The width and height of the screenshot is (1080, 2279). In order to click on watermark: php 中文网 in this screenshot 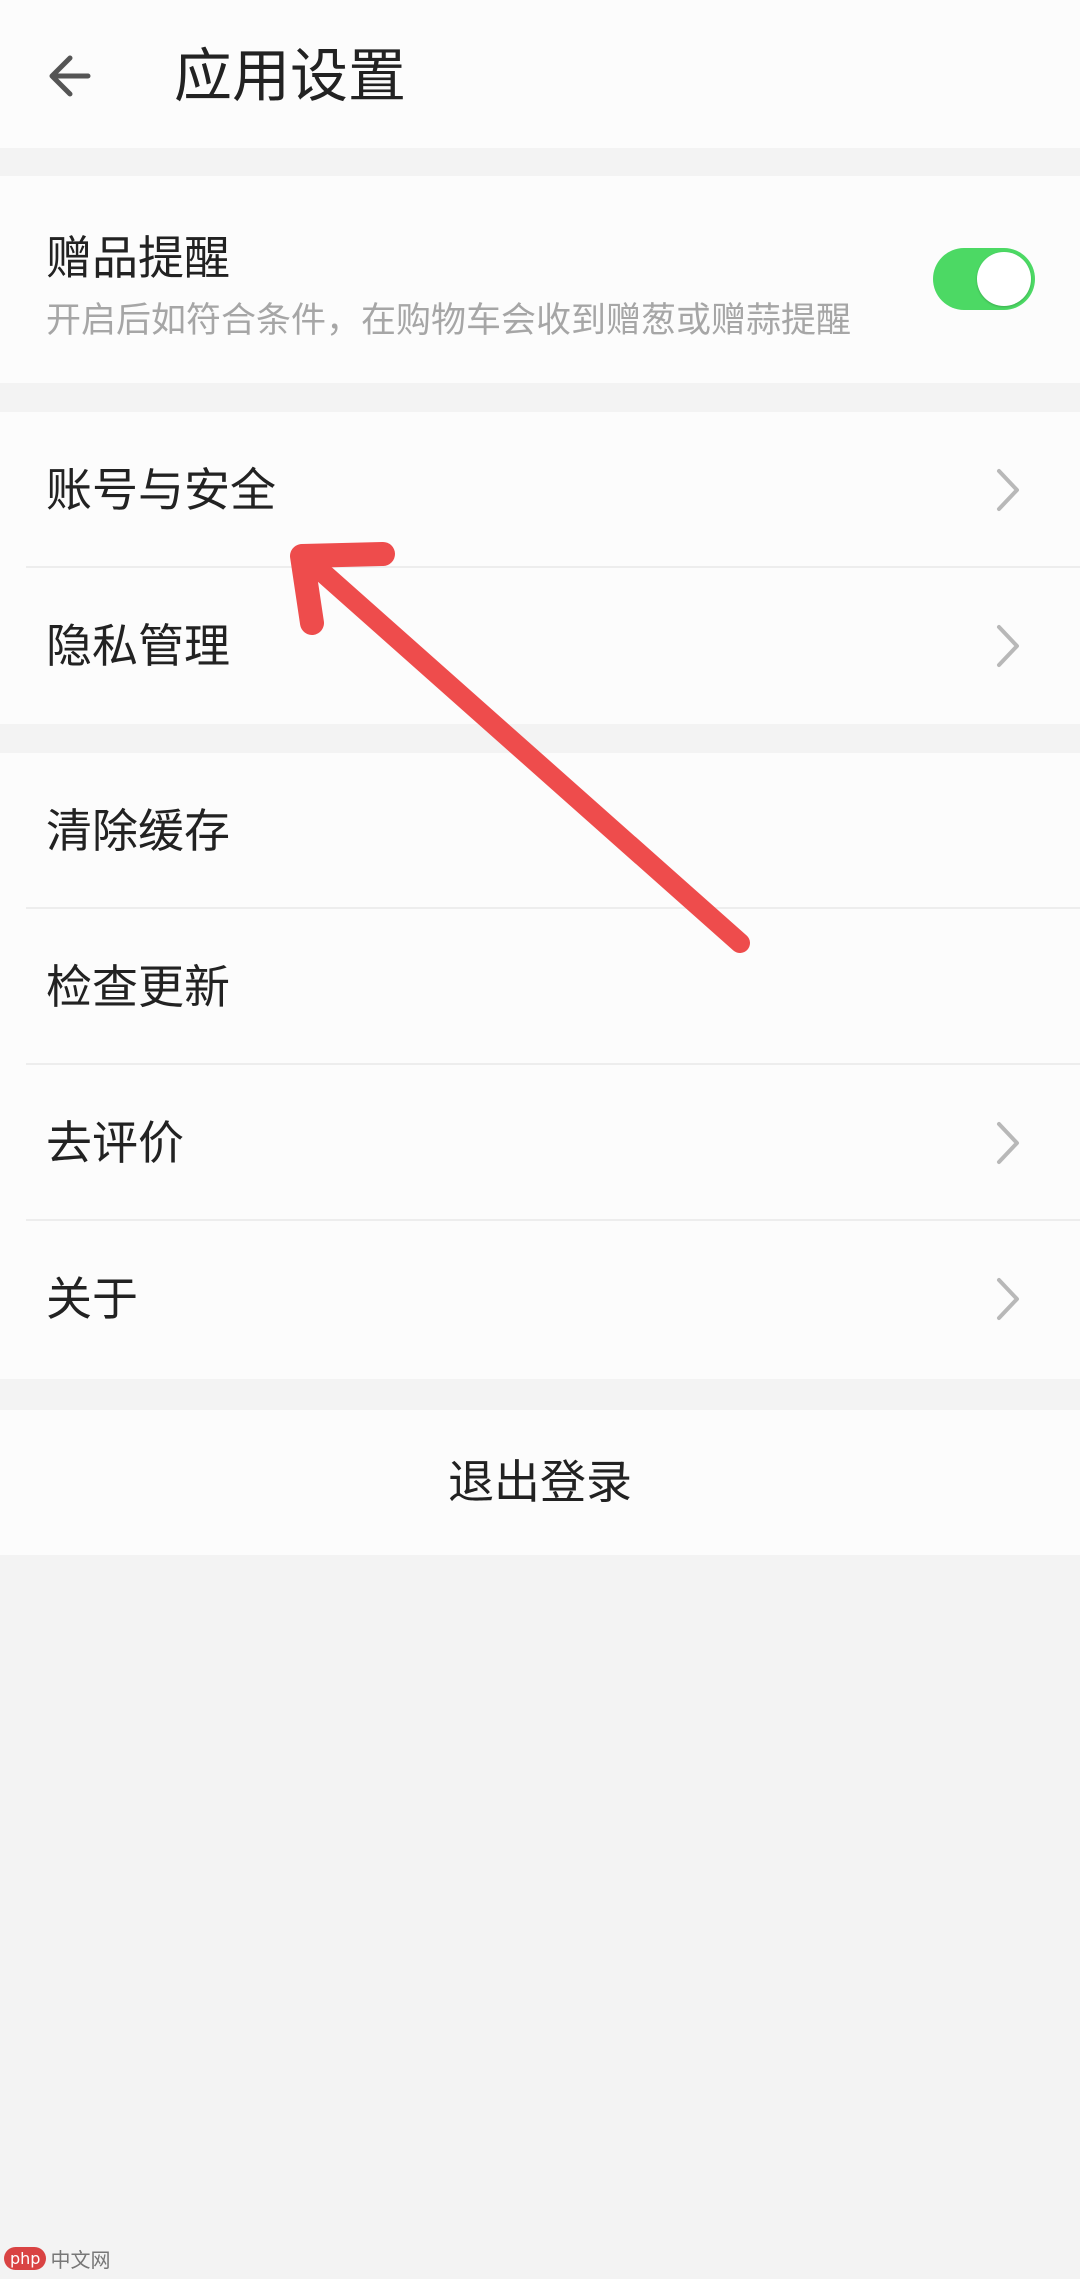, I will do `click(57, 2258)`.